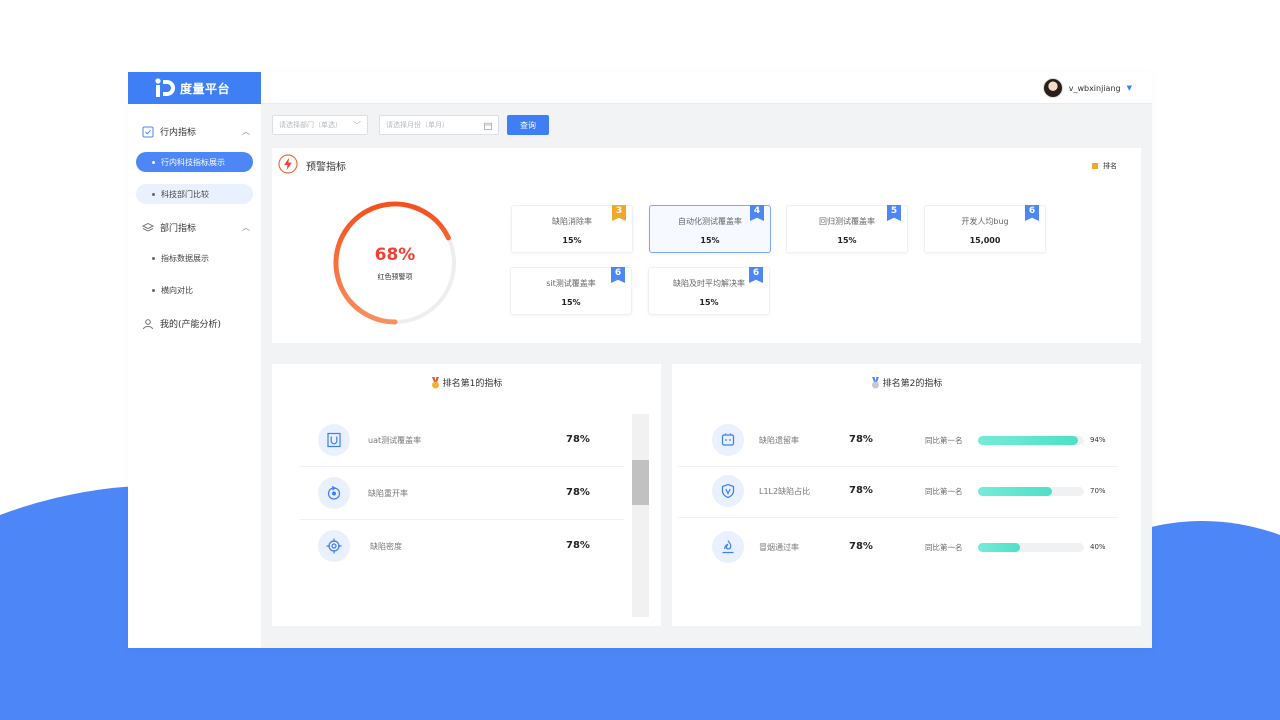  I want to click on metric-name: 冒烟通过率, so click(779, 547).